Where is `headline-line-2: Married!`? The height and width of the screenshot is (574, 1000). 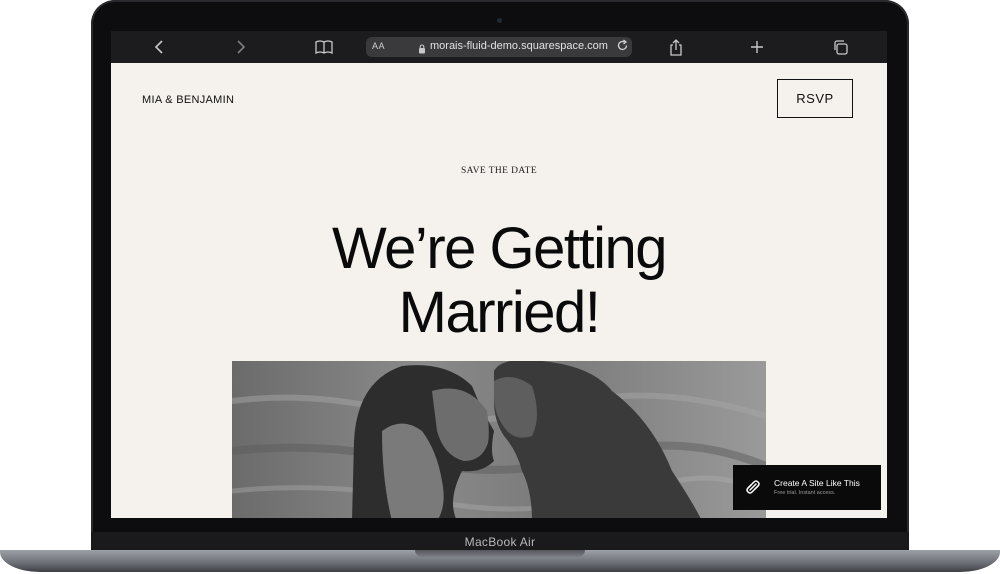
headline-line-2: Married! is located at coordinates (499, 312).